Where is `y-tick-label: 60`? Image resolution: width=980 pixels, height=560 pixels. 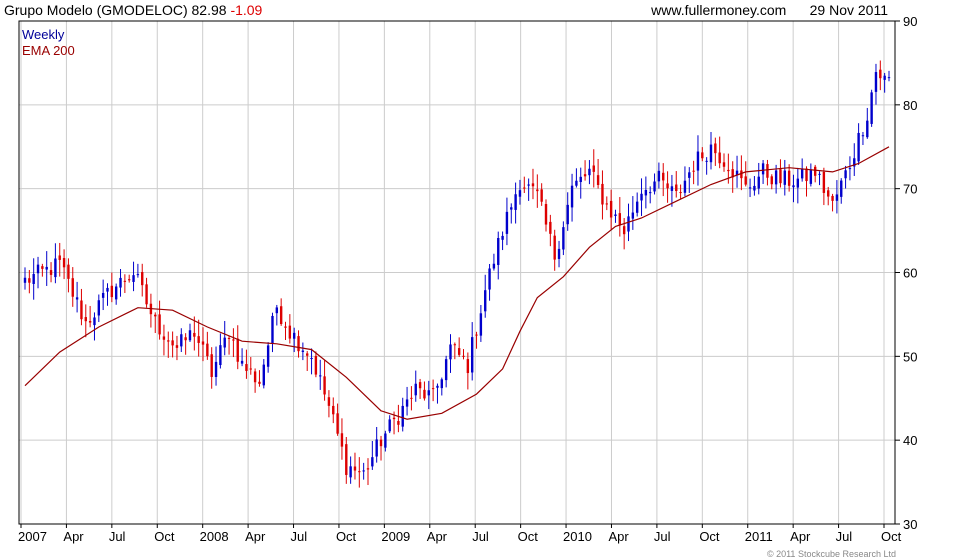 y-tick-label: 60 is located at coordinates (910, 273).